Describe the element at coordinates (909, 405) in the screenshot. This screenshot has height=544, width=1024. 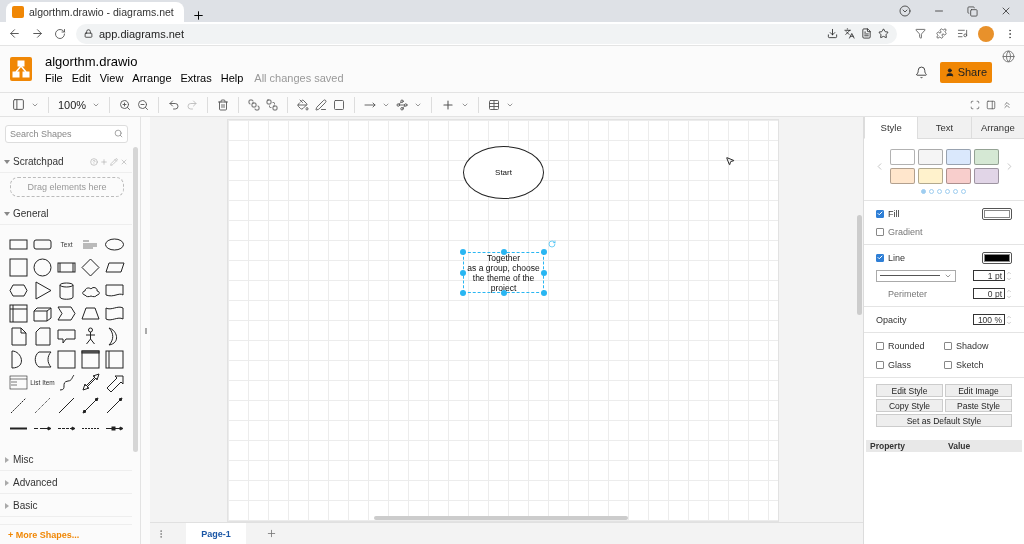
I see `style-button: Copy Style` at that location.